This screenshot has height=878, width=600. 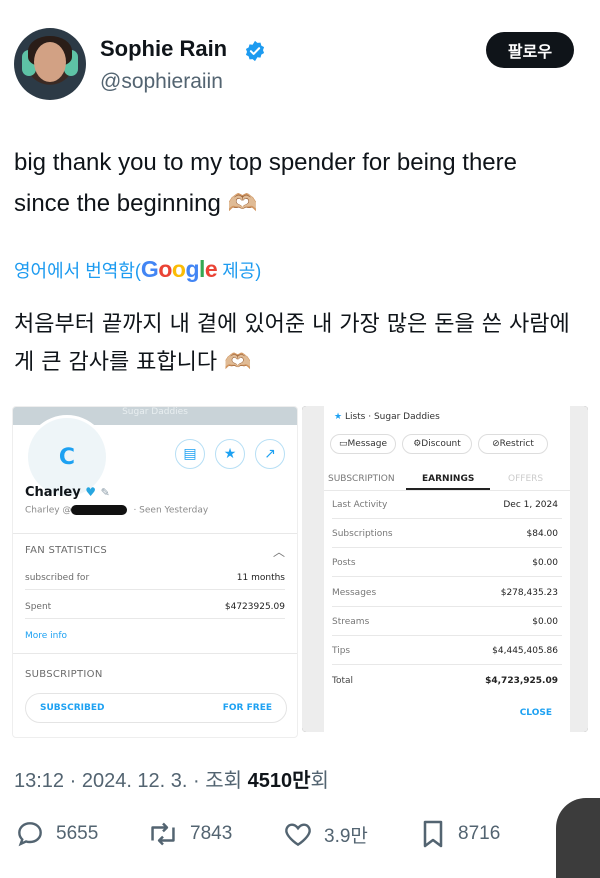 I want to click on tweet-metadata: 13:12 · 2024. 12. 3. · 조회 4510만회, so click(x=171, y=778).